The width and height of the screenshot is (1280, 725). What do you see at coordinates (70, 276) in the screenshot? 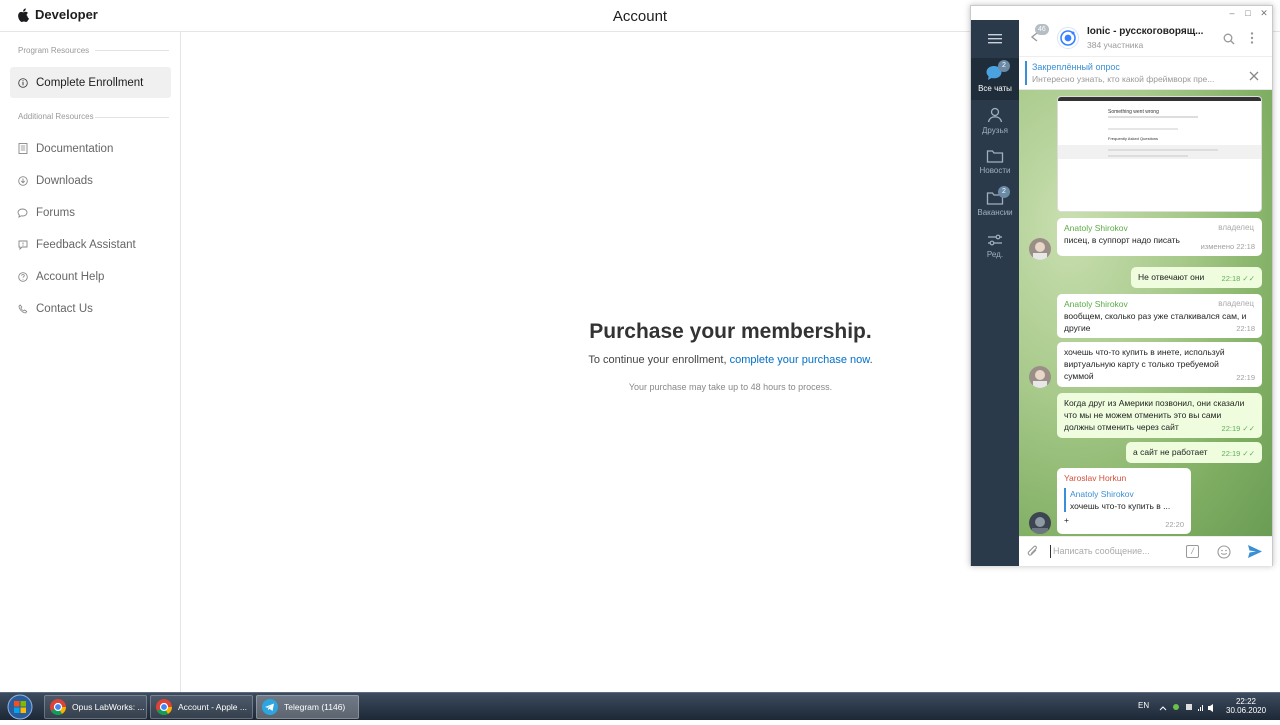
I see `sidebar-item-label: Account Help` at bounding box center [70, 276].